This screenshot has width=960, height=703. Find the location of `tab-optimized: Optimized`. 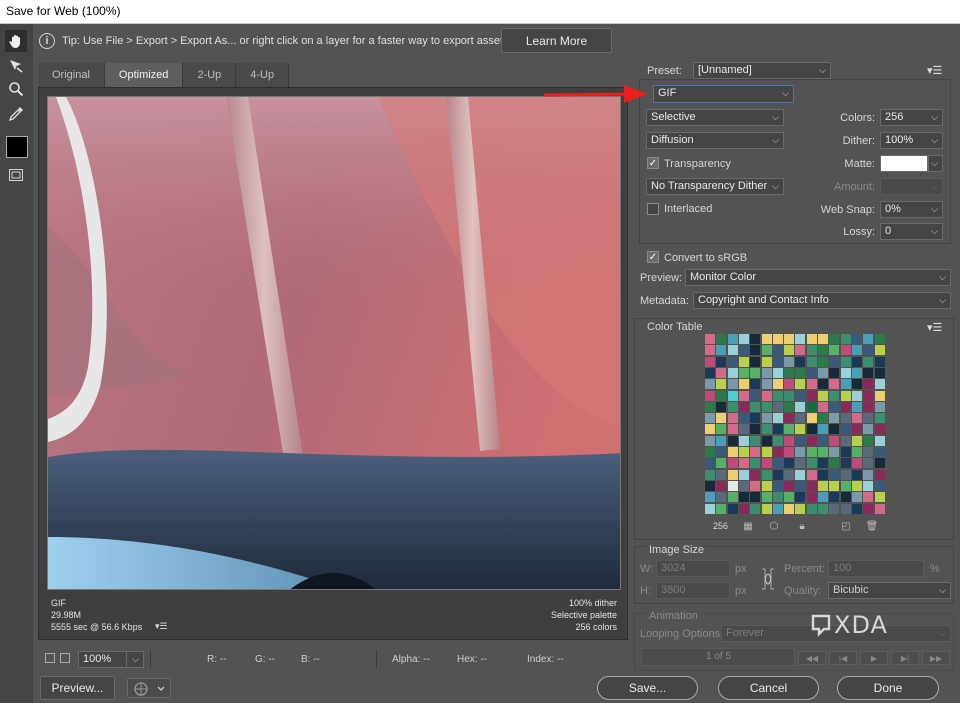

tab-optimized: Optimized is located at coordinates (144, 75).